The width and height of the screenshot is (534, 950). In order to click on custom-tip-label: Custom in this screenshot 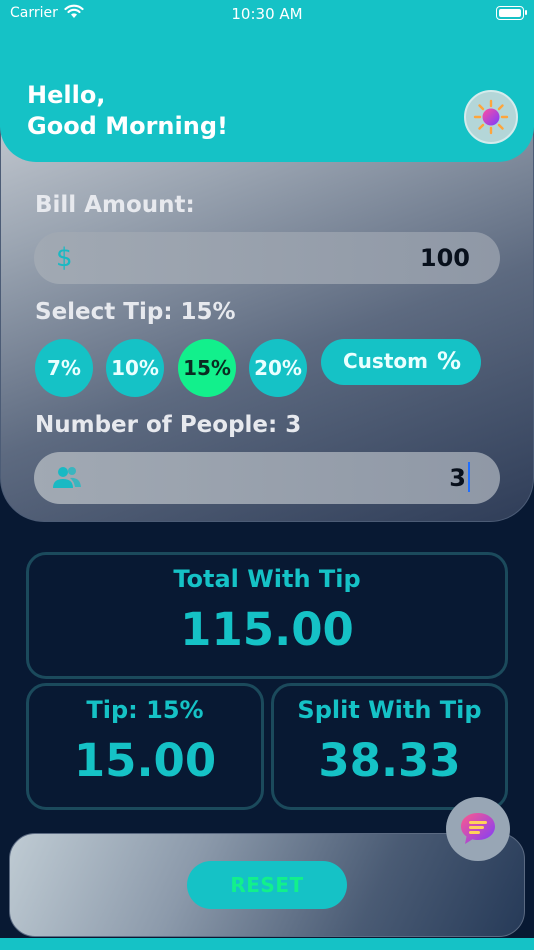, I will do `click(385, 361)`.